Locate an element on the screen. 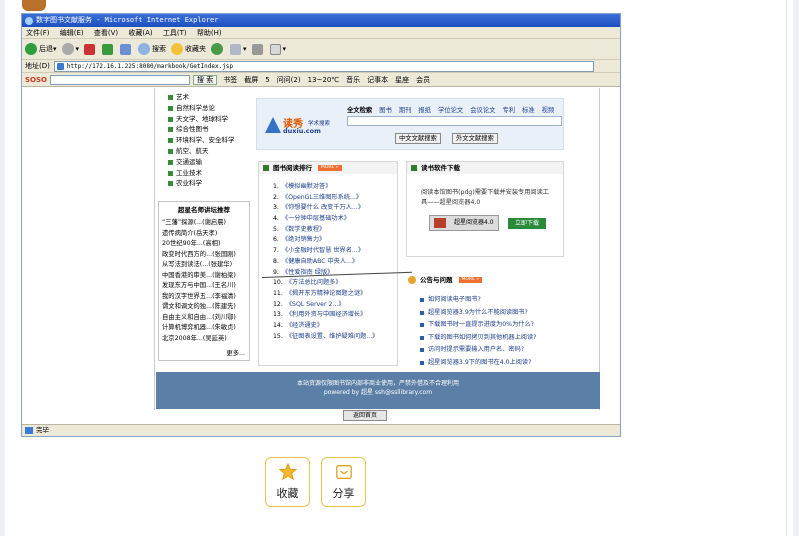  favorites-button: 收藏夹 is located at coordinates (188, 49).